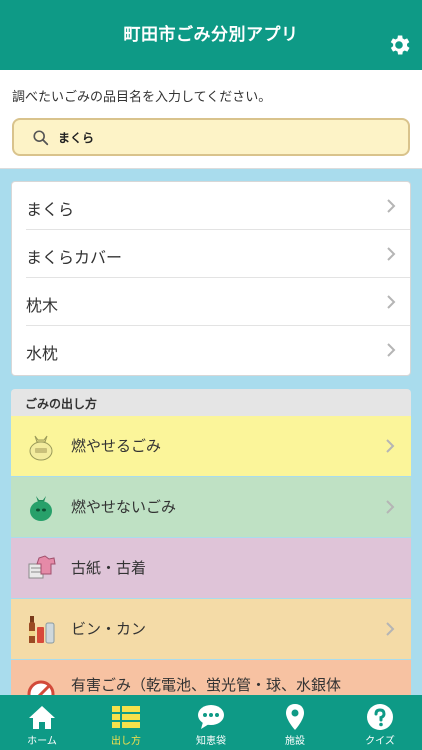 Image resolution: width=422 pixels, height=750 pixels. I want to click on tab-label: 出し方, so click(126, 741).